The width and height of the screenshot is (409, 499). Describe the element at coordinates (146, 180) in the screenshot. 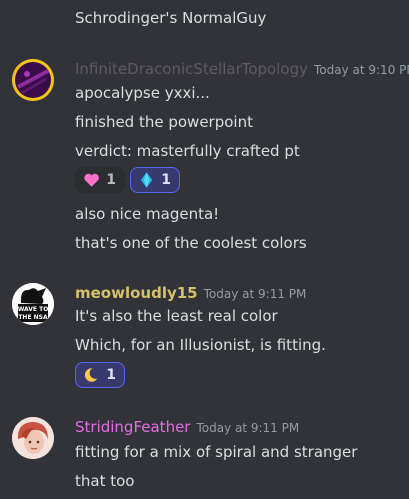

I see `gem-icon` at that location.